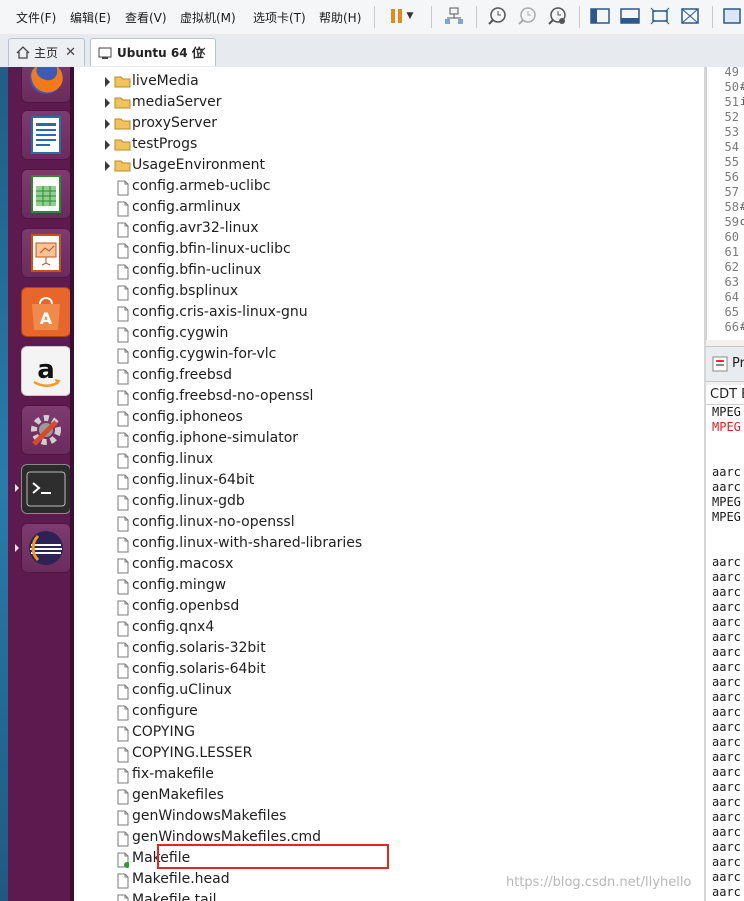 The width and height of the screenshot is (744, 901). What do you see at coordinates (389, 817) in the screenshot?
I see `tree-file-row: genWindowsMakefiles` at bounding box center [389, 817].